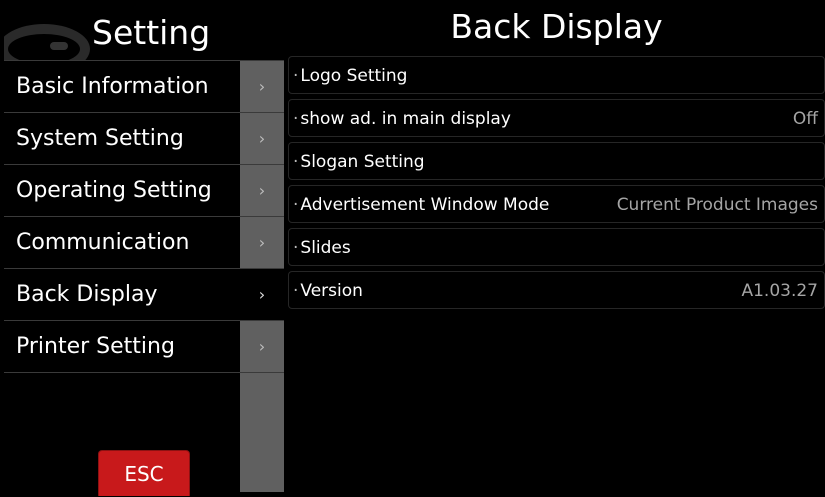  Describe the element at coordinates (556, 161) in the screenshot. I see `setting-row-slogan-setting: · Slogan Setting` at that location.